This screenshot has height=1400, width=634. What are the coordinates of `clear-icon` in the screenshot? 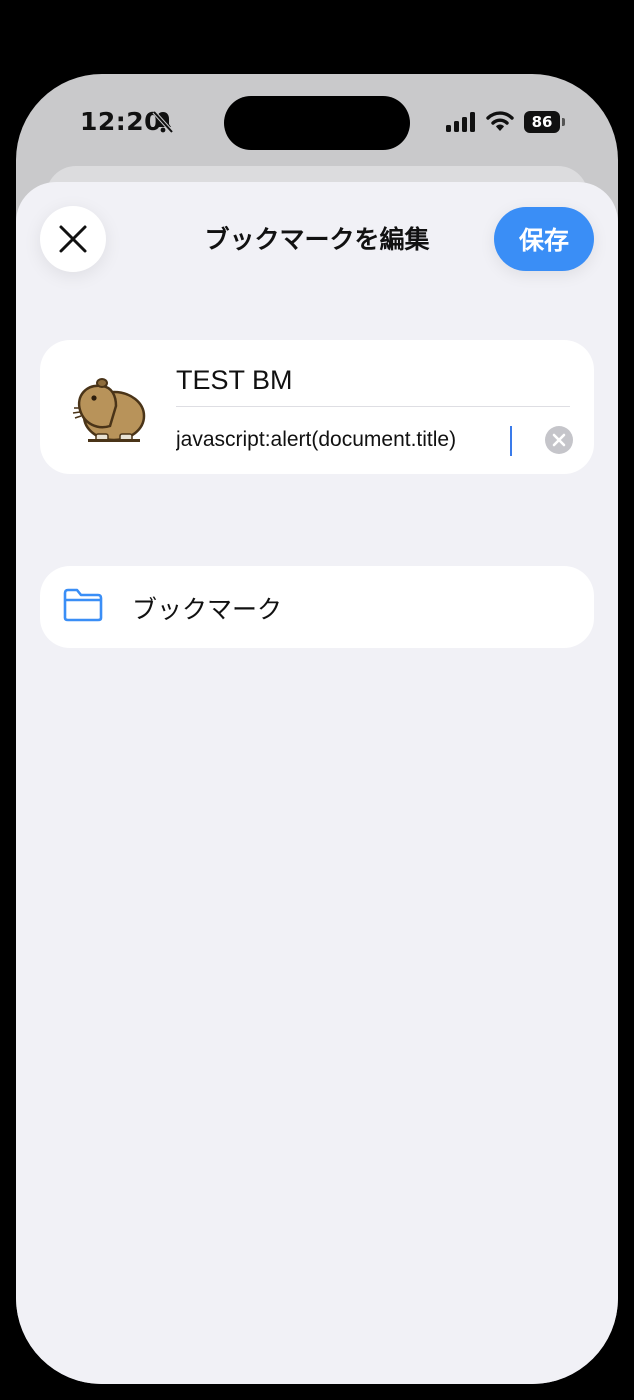 It's located at (559, 440).